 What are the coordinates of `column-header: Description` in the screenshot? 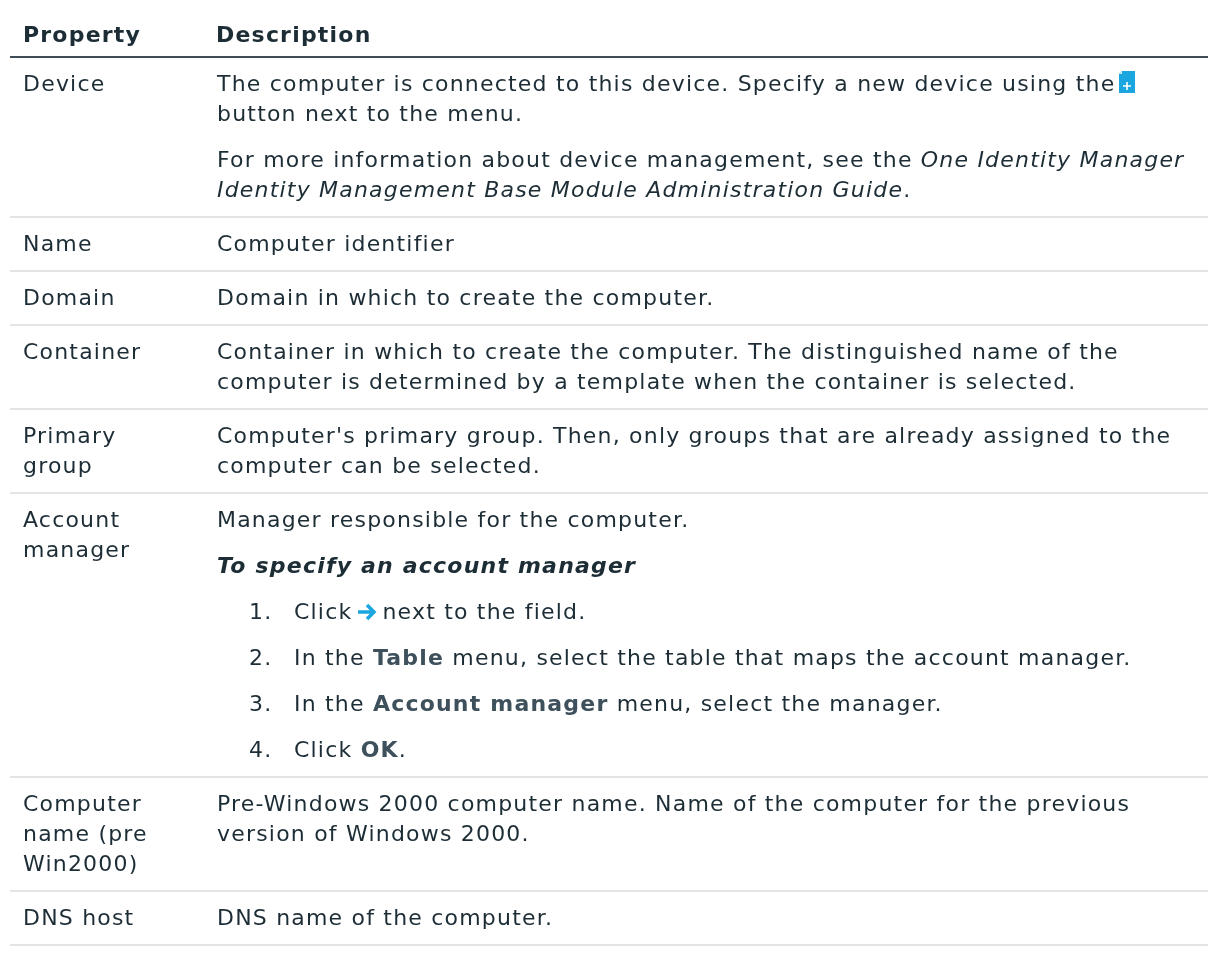 It's located at (705, 28).